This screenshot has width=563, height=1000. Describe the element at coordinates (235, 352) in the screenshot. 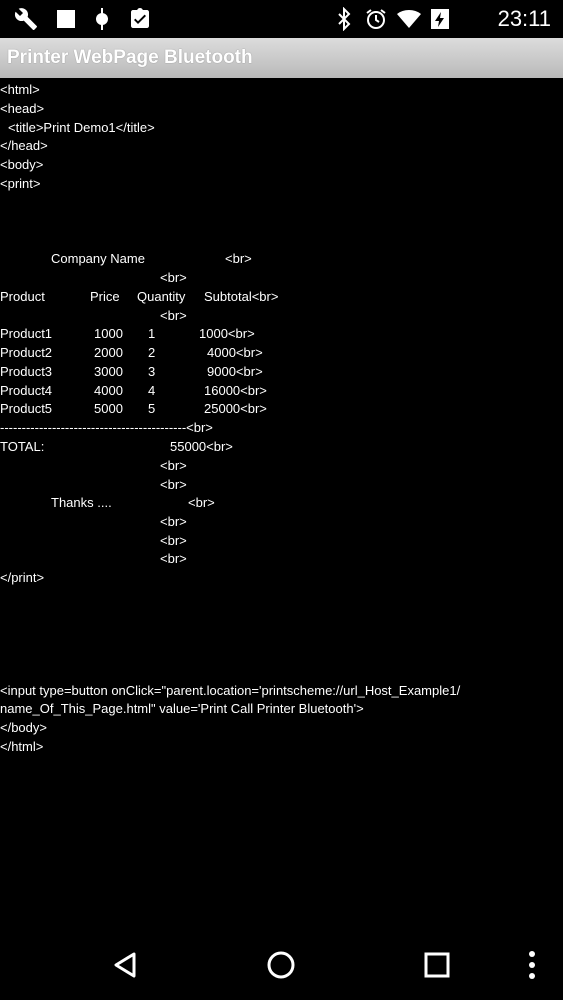

I see `row-subtotal: 4000<br>` at that location.